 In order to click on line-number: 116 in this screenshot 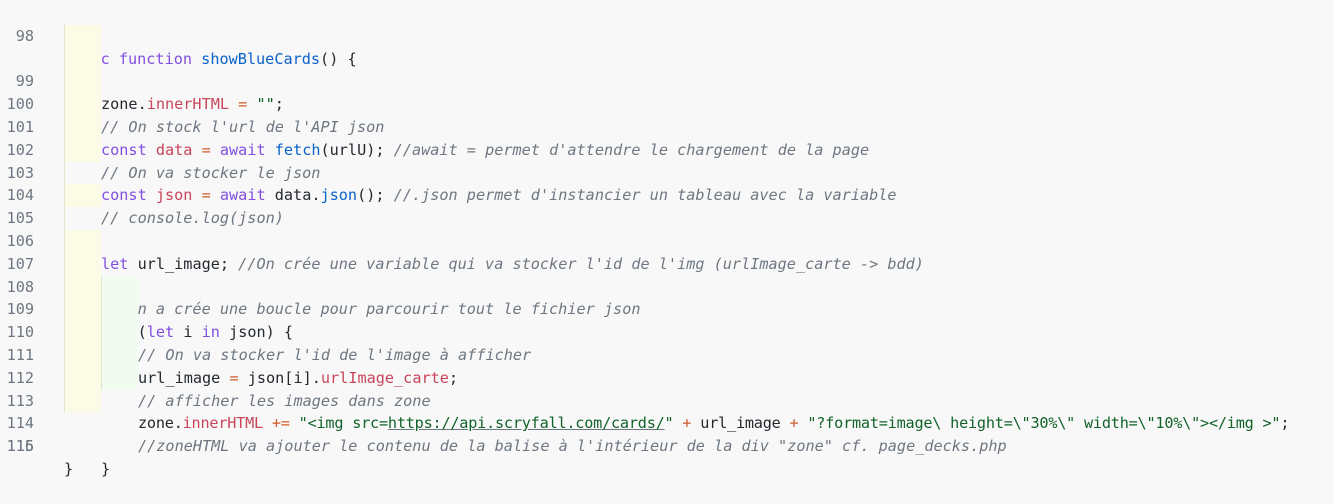, I will do `click(20, 446)`.